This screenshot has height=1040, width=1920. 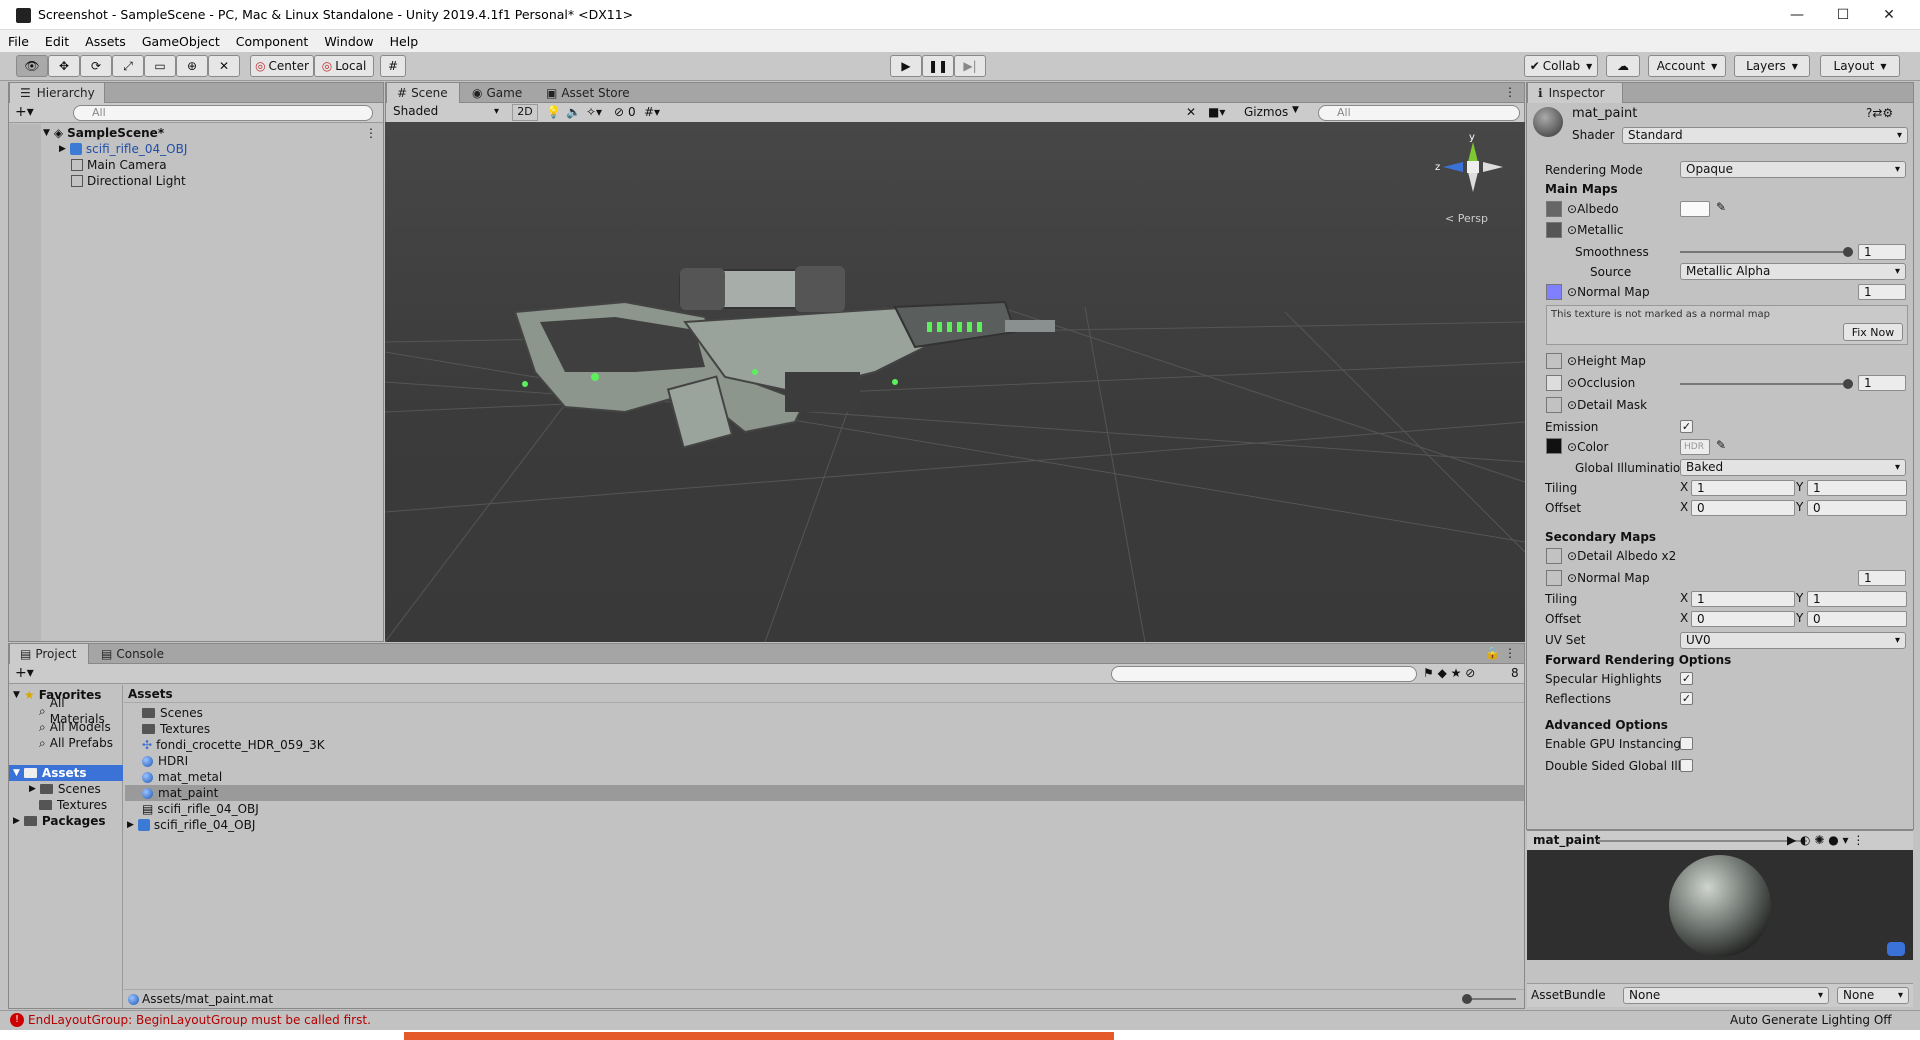 I want to click on material-preview, so click(x=1720, y=905).